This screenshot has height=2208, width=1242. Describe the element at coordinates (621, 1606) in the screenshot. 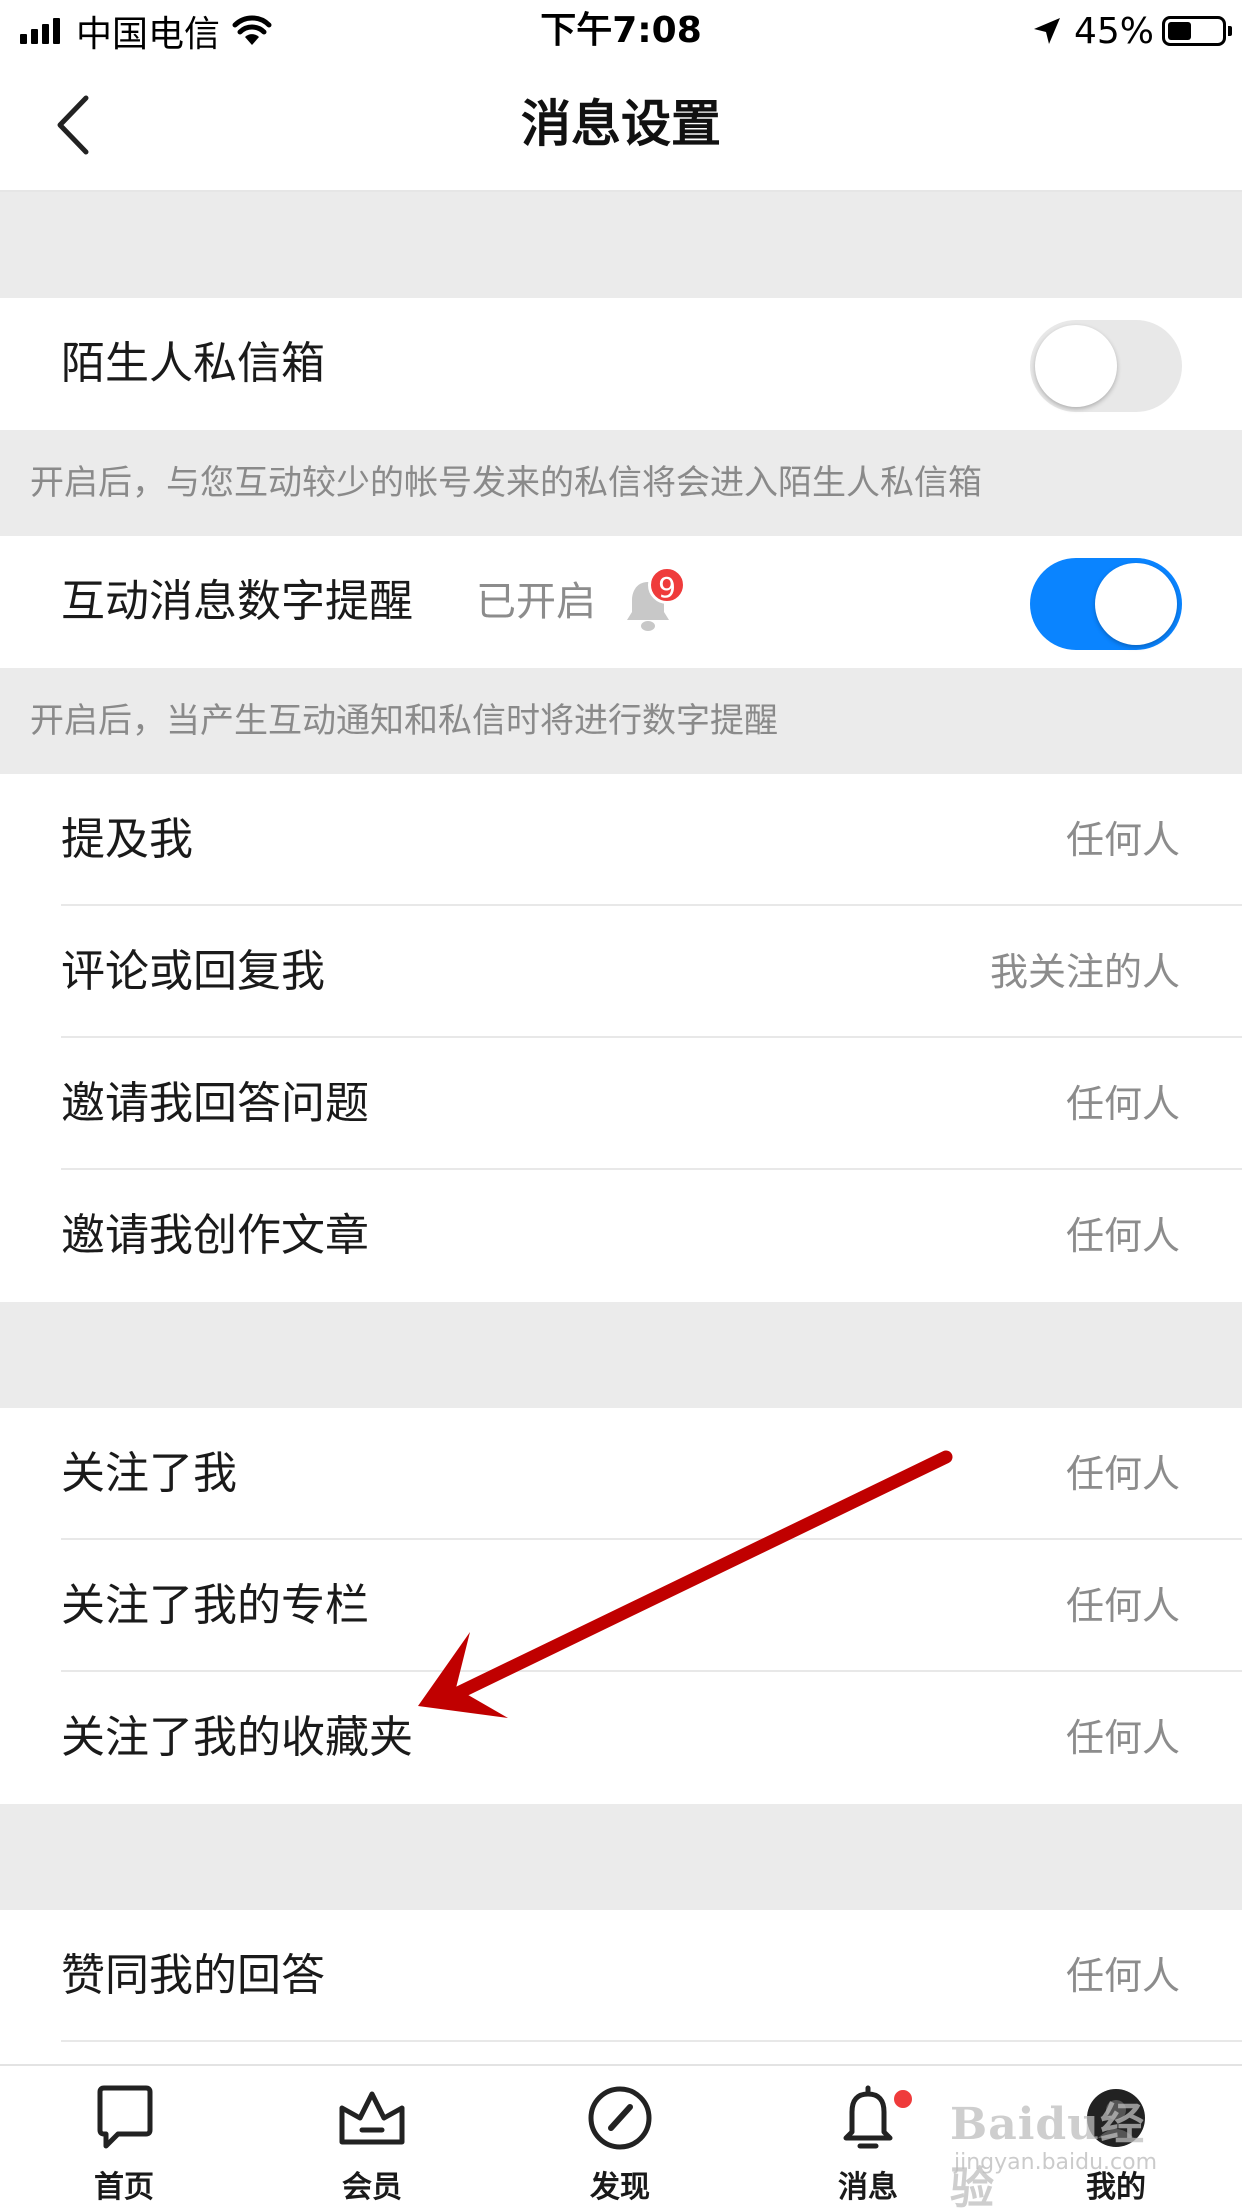

I see `setting-row-followed-column: 关注了我的专栏 任何人` at that location.